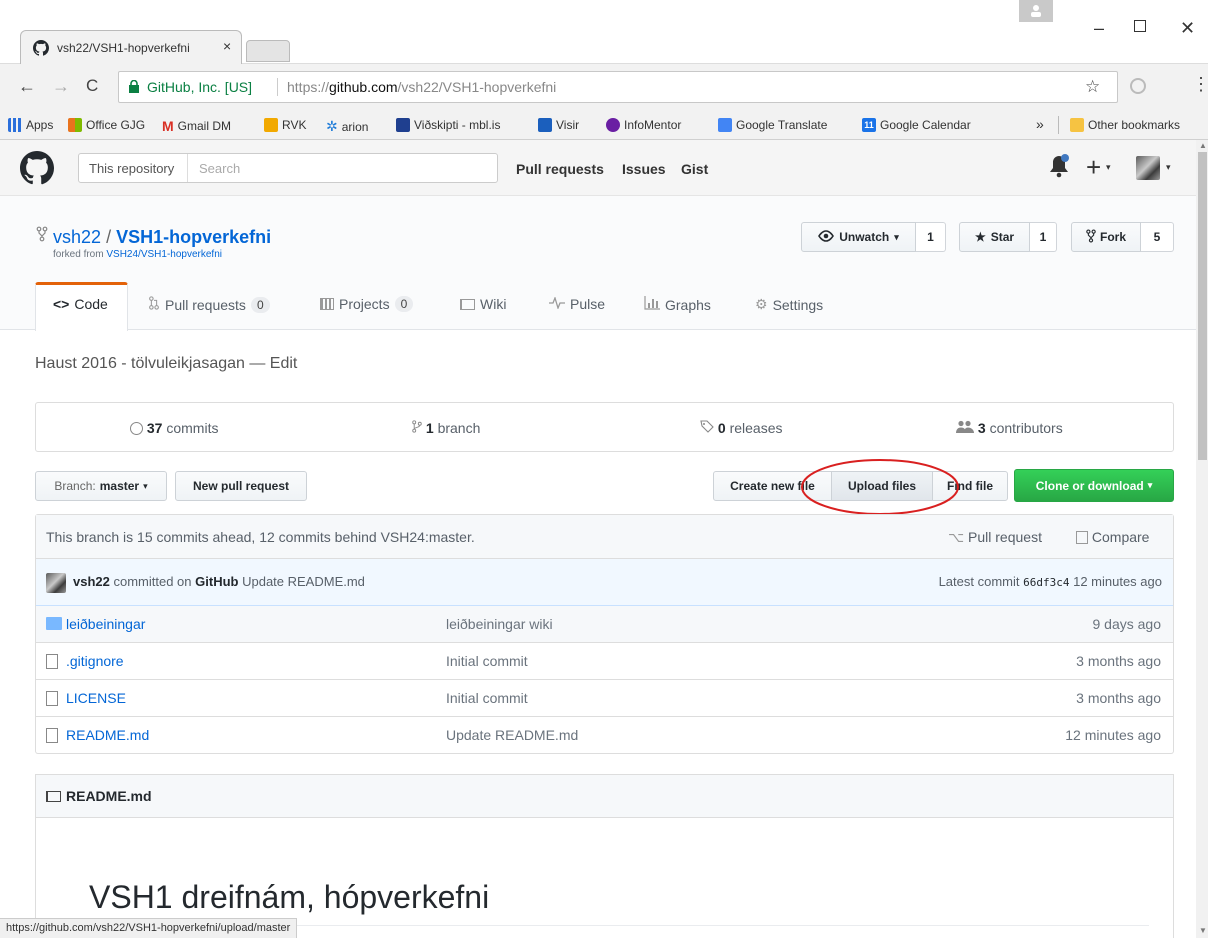  What do you see at coordinates (1046, 582) in the screenshot?
I see `commit-sha: 66df3c4` at bounding box center [1046, 582].